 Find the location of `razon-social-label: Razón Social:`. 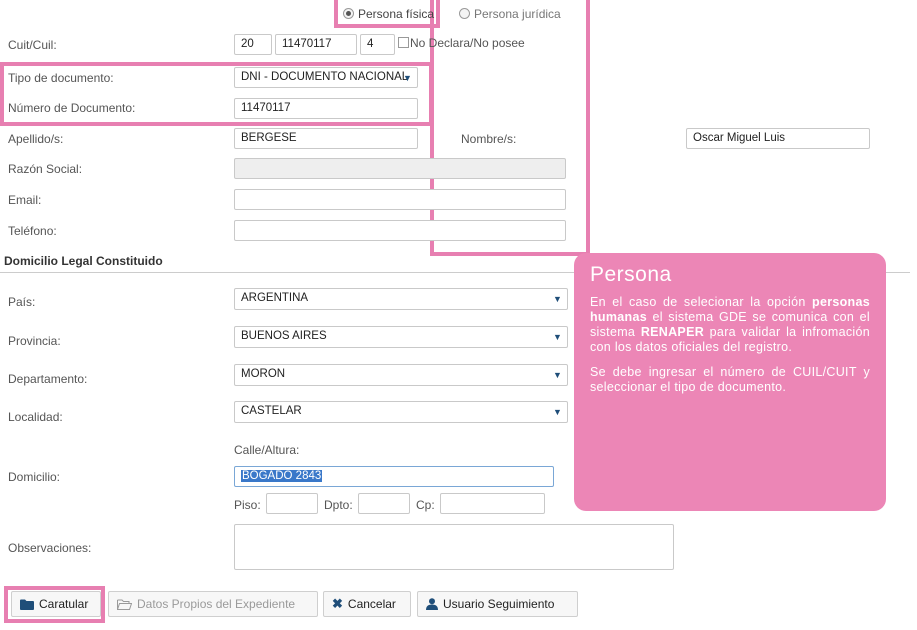

razon-social-label: Razón Social: is located at coordinates (45, 169).